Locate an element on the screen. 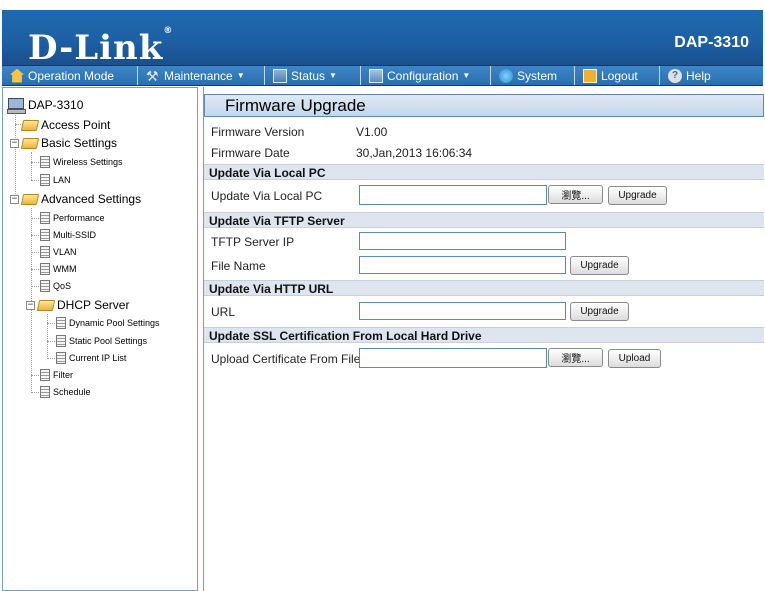 The width and height of the screenshot is (765, 591). header-banner: D-Link® DAP-3310 is located at coordinates (382, 39).